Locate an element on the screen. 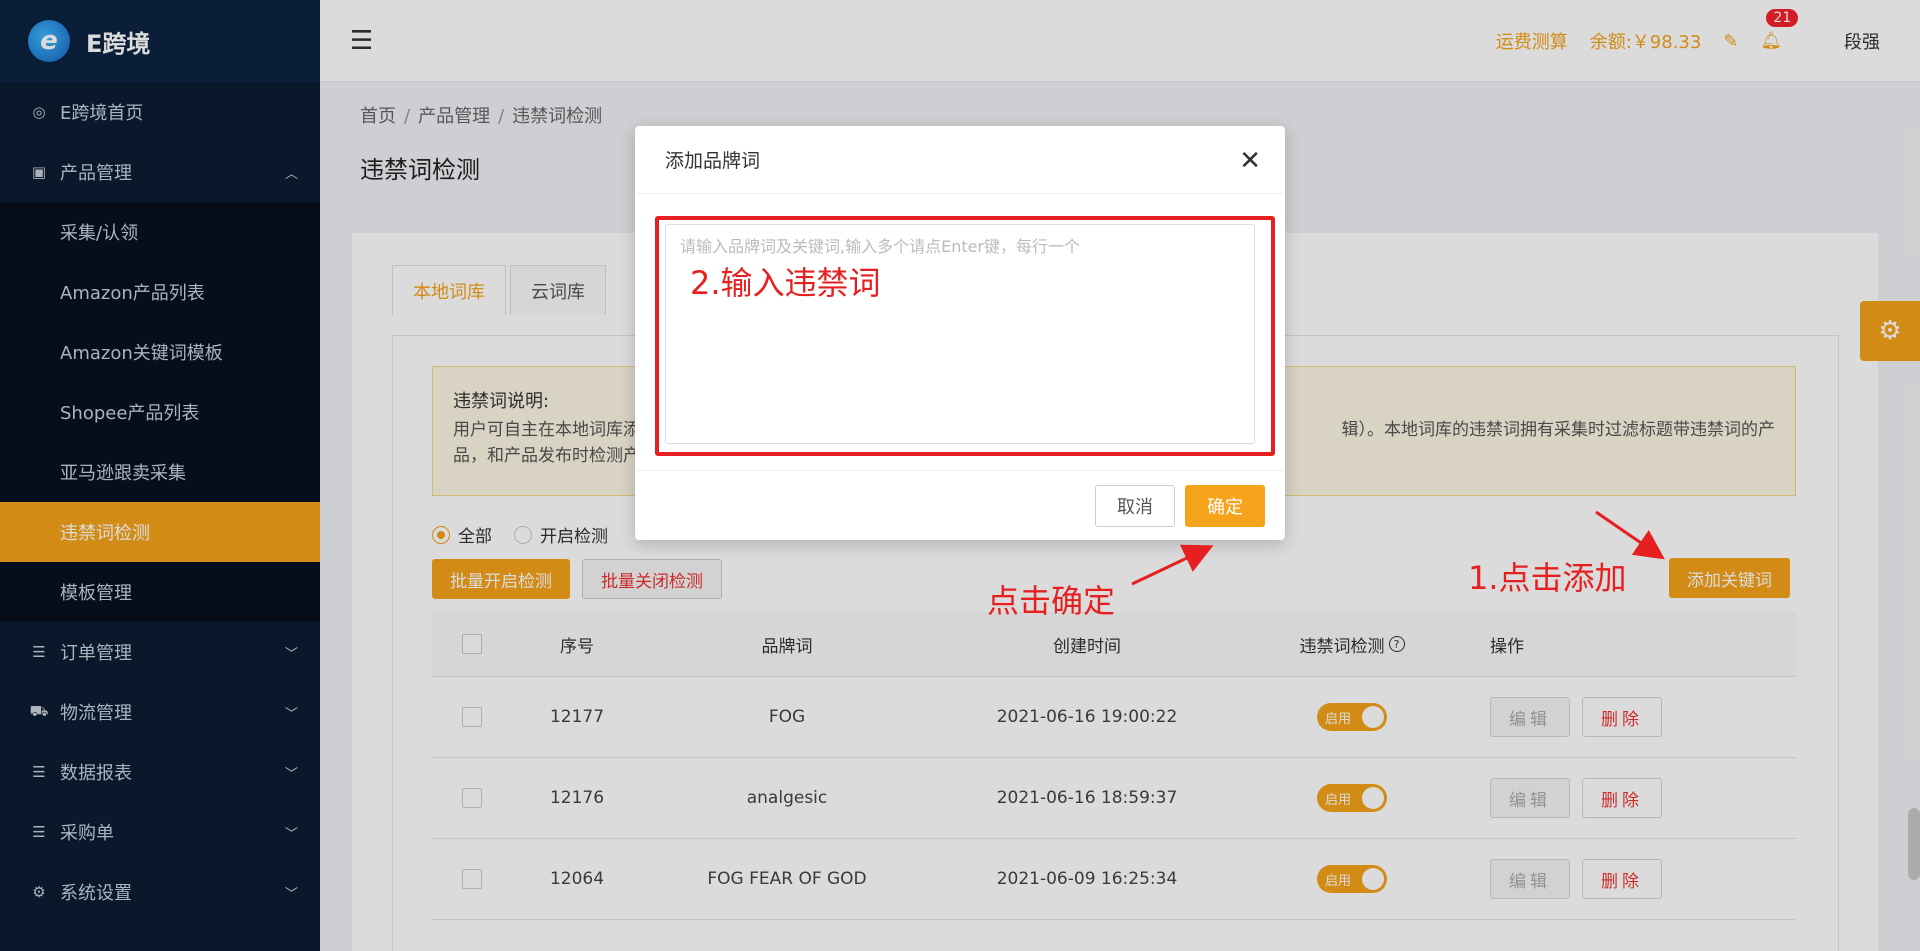 The image size is (1920, 951). annotation-confirm: 点击确定 is located at coordinates (1051, 601).